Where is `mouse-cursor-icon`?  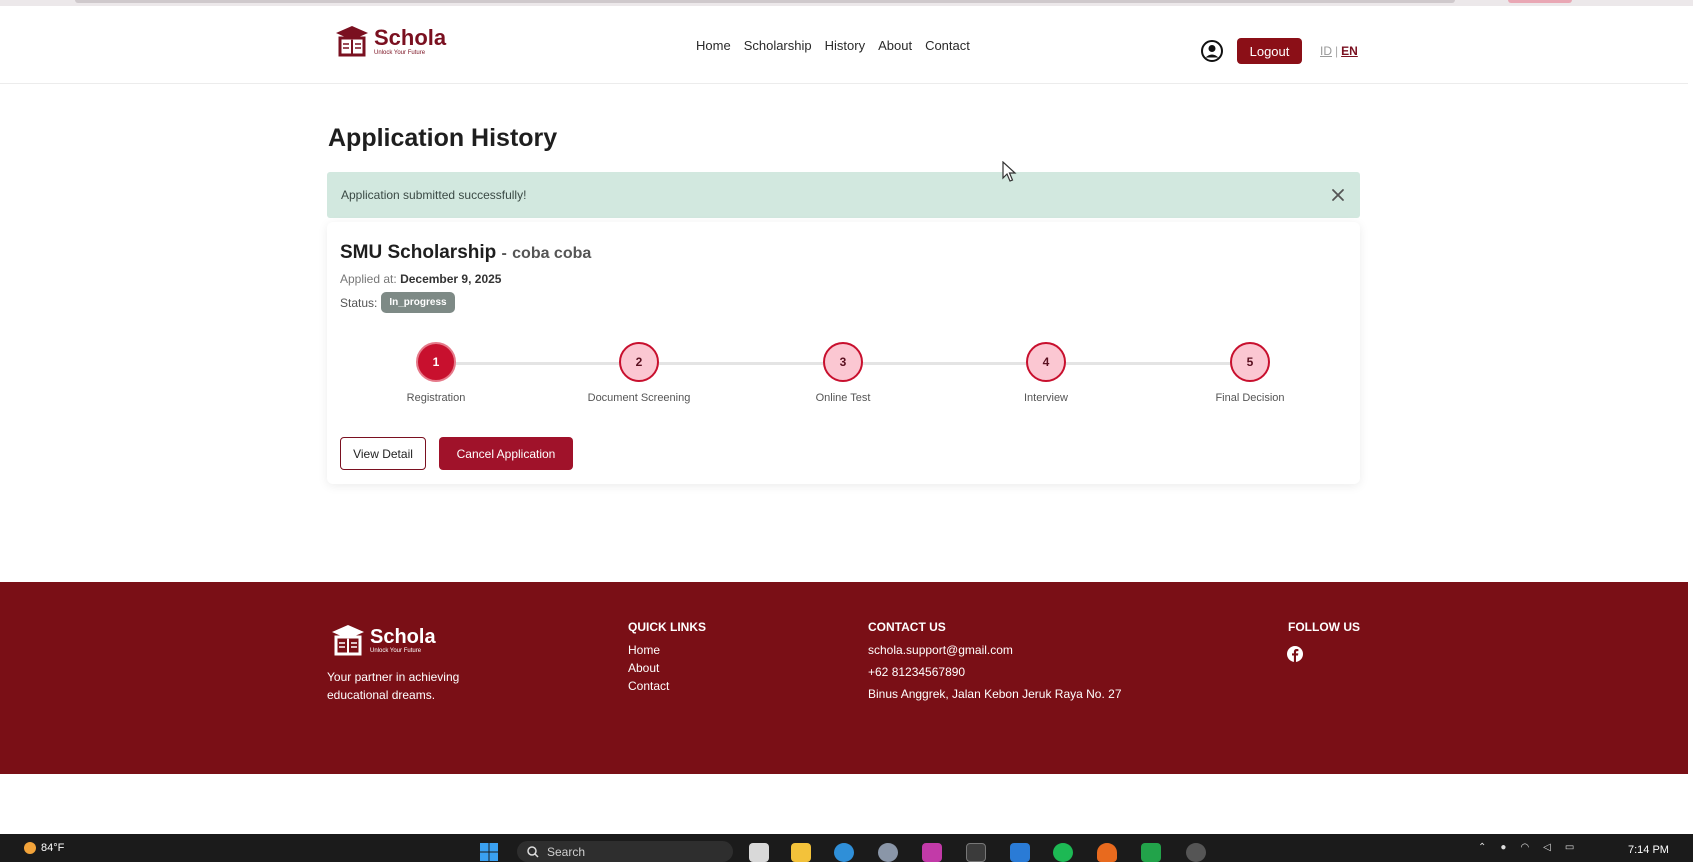 mouse-cursor-icon is located at coordinates (1009, 171).